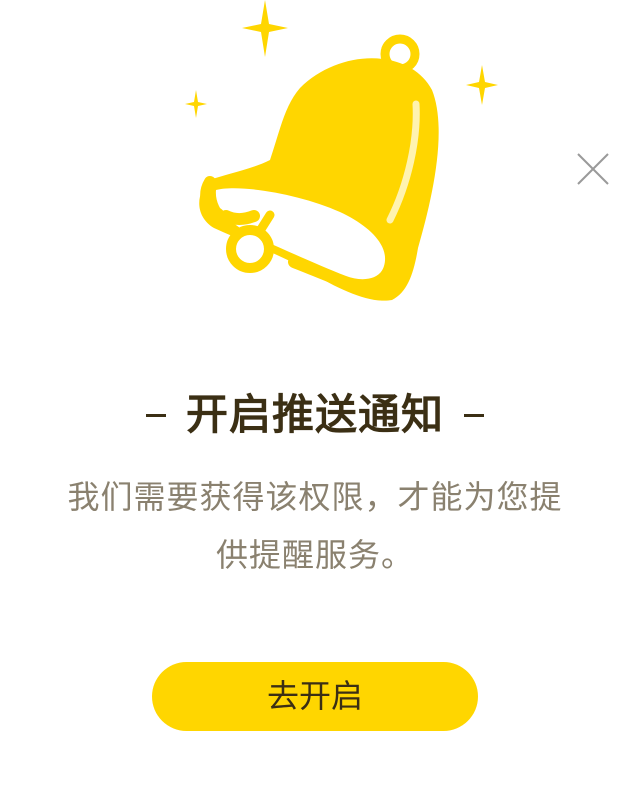 The width and height of the screenshot is (630, 791). I want to click on dialog-header: 开启推送通知, so click(315, 415).